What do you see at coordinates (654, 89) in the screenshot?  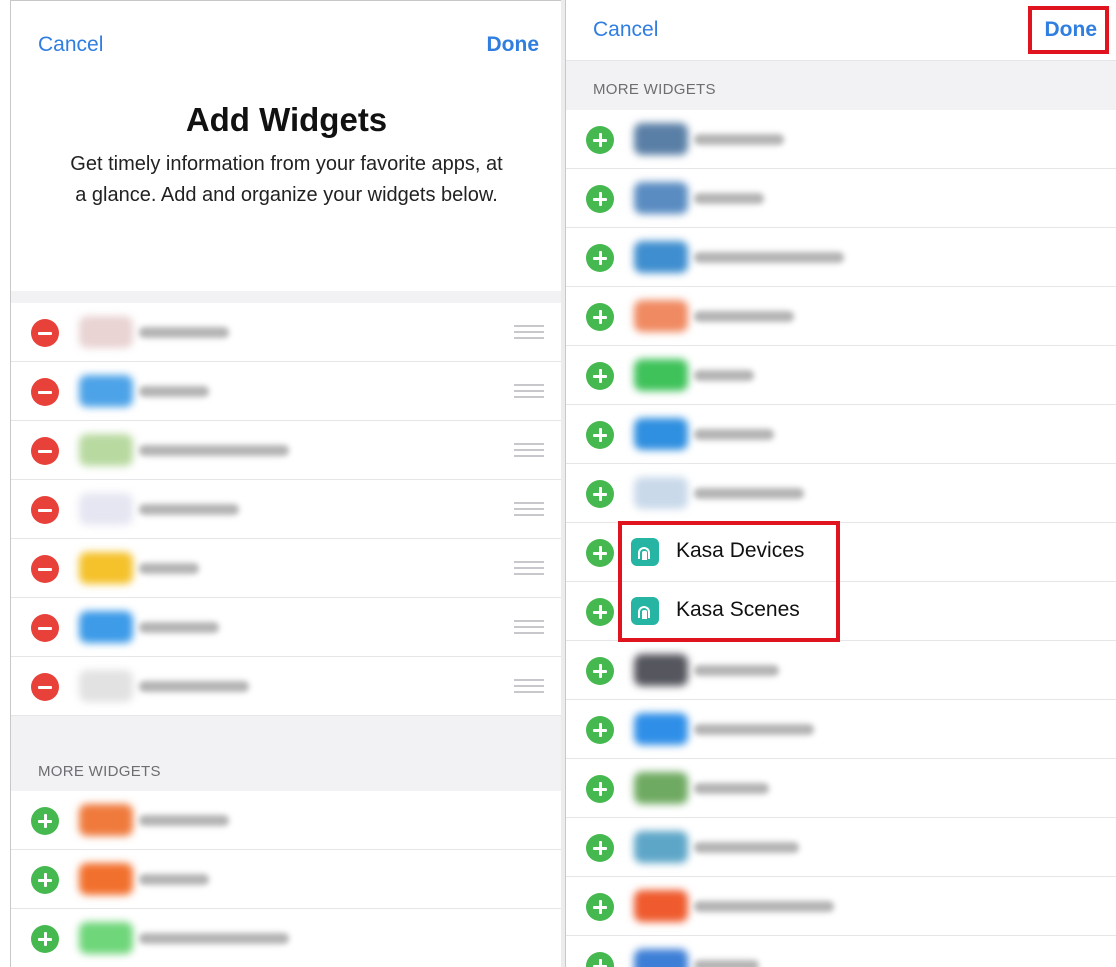 I see `more-widgets-label: MORE WIDGETS` at bounding box center [654, 89].